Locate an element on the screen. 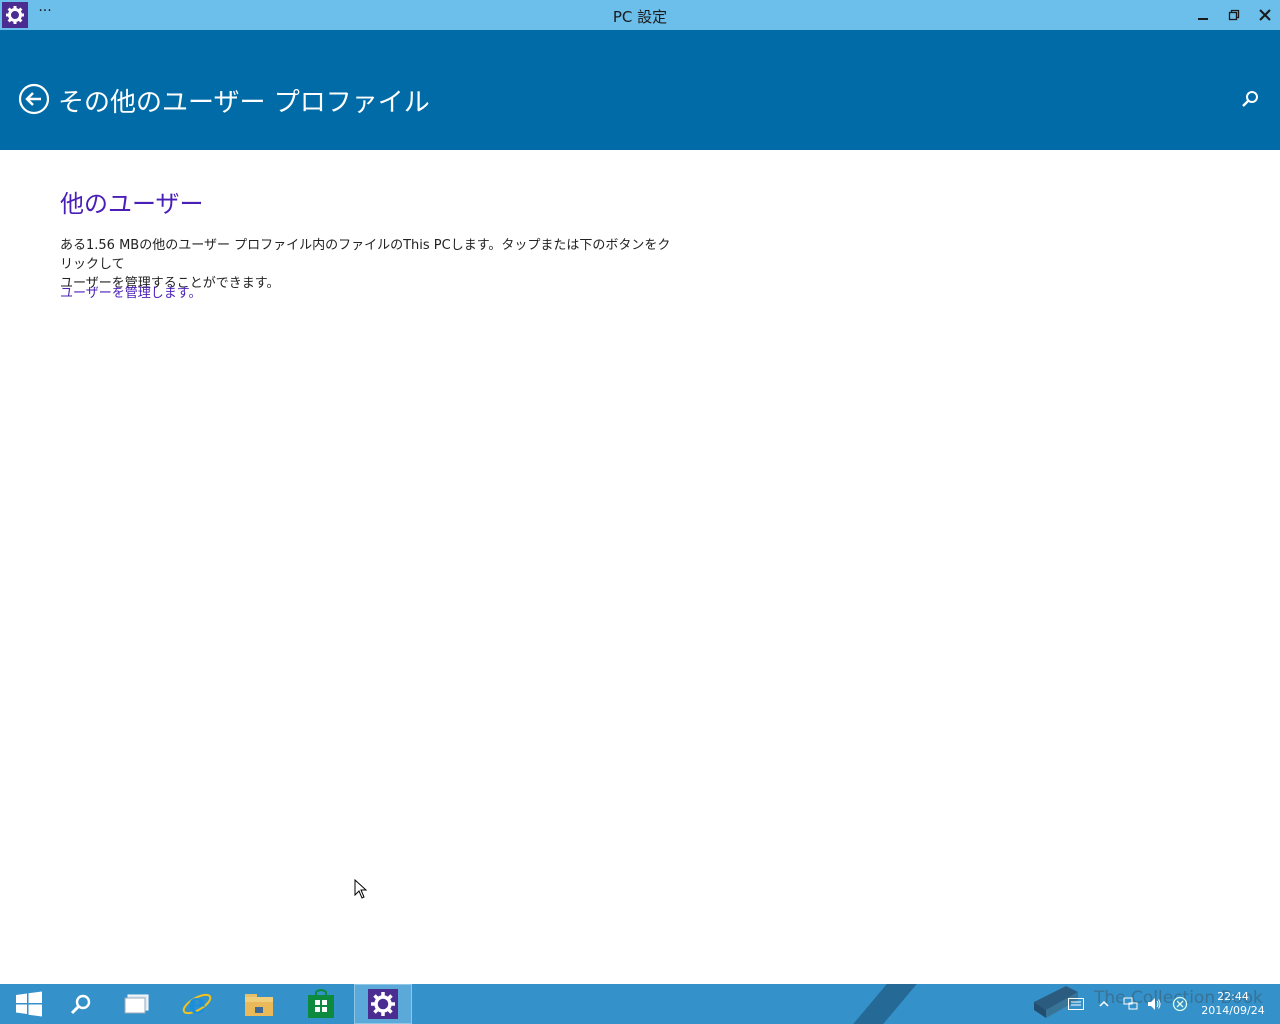  network-icon is located at coordinates (1130, 1003).